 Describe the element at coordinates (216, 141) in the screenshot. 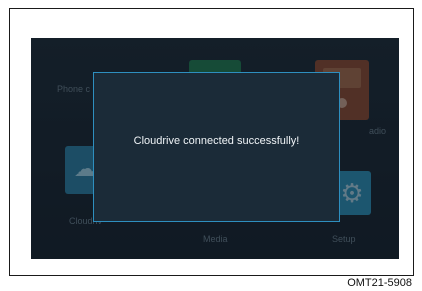

I see `dialog-message: Cloudrive connected successfully!` at that location.